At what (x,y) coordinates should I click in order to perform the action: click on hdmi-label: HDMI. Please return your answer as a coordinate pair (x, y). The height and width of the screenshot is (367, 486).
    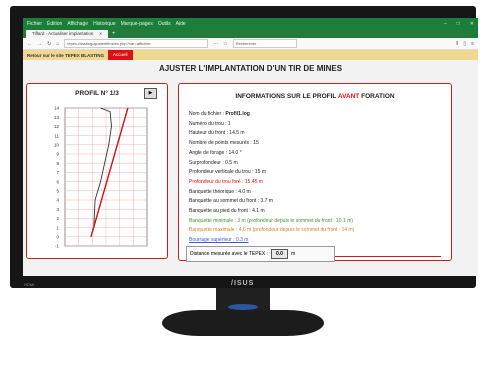
    Looking at the image, I should click on (29, 284).